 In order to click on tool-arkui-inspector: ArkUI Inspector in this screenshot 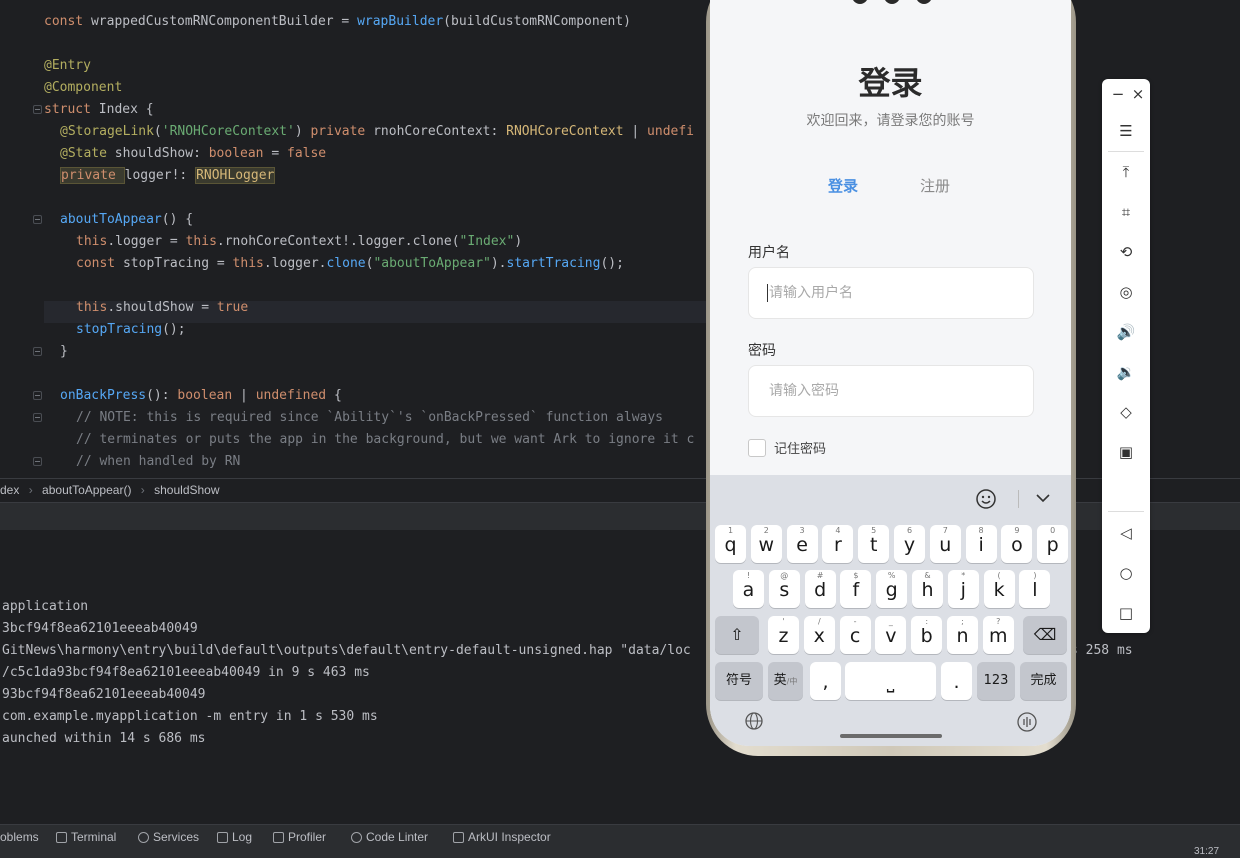, I will do `click(502, 837)`.